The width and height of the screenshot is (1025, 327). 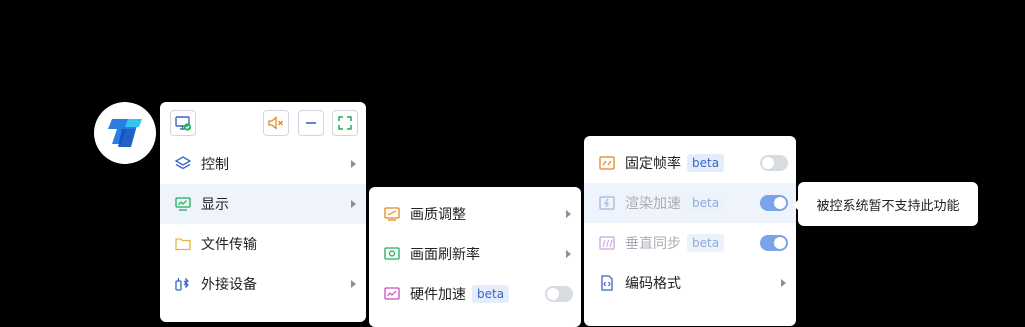 I want to click on menu-item-external-devices: 外接设备, so click(x=263, y=284).